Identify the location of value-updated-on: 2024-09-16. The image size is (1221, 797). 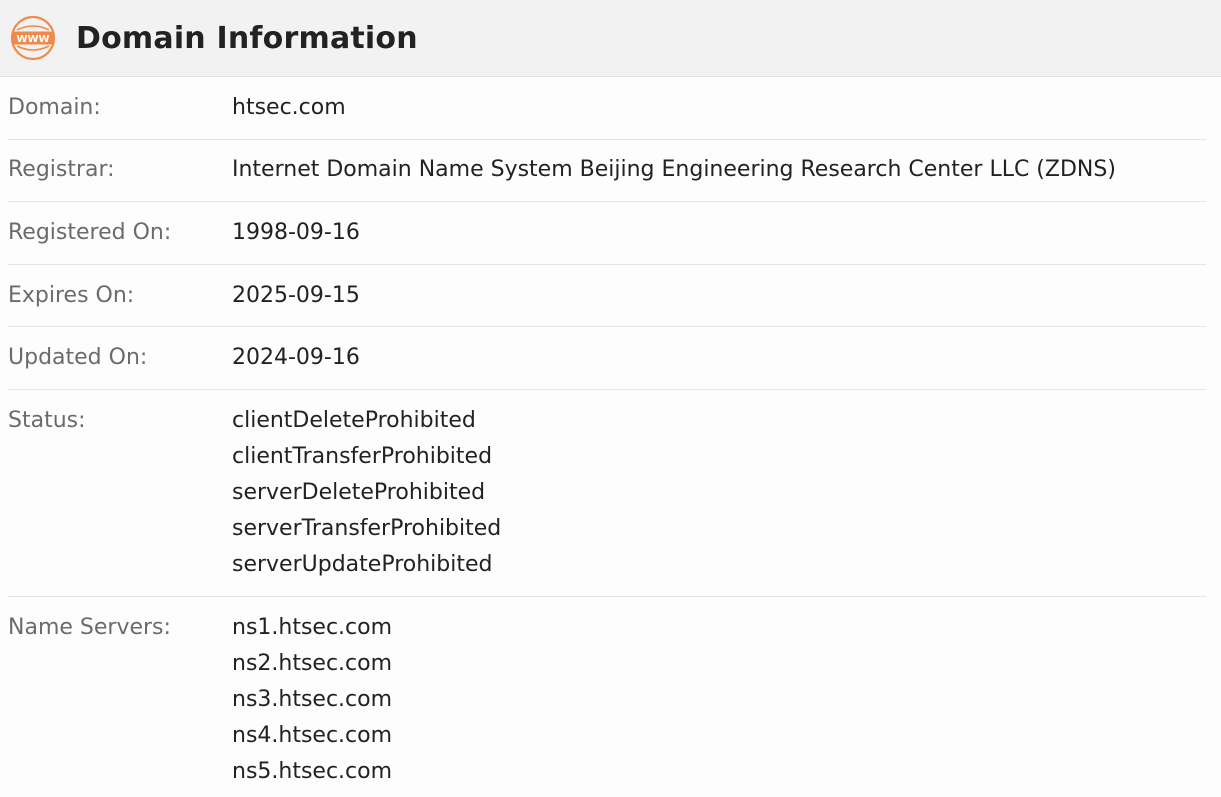
(296, 358).